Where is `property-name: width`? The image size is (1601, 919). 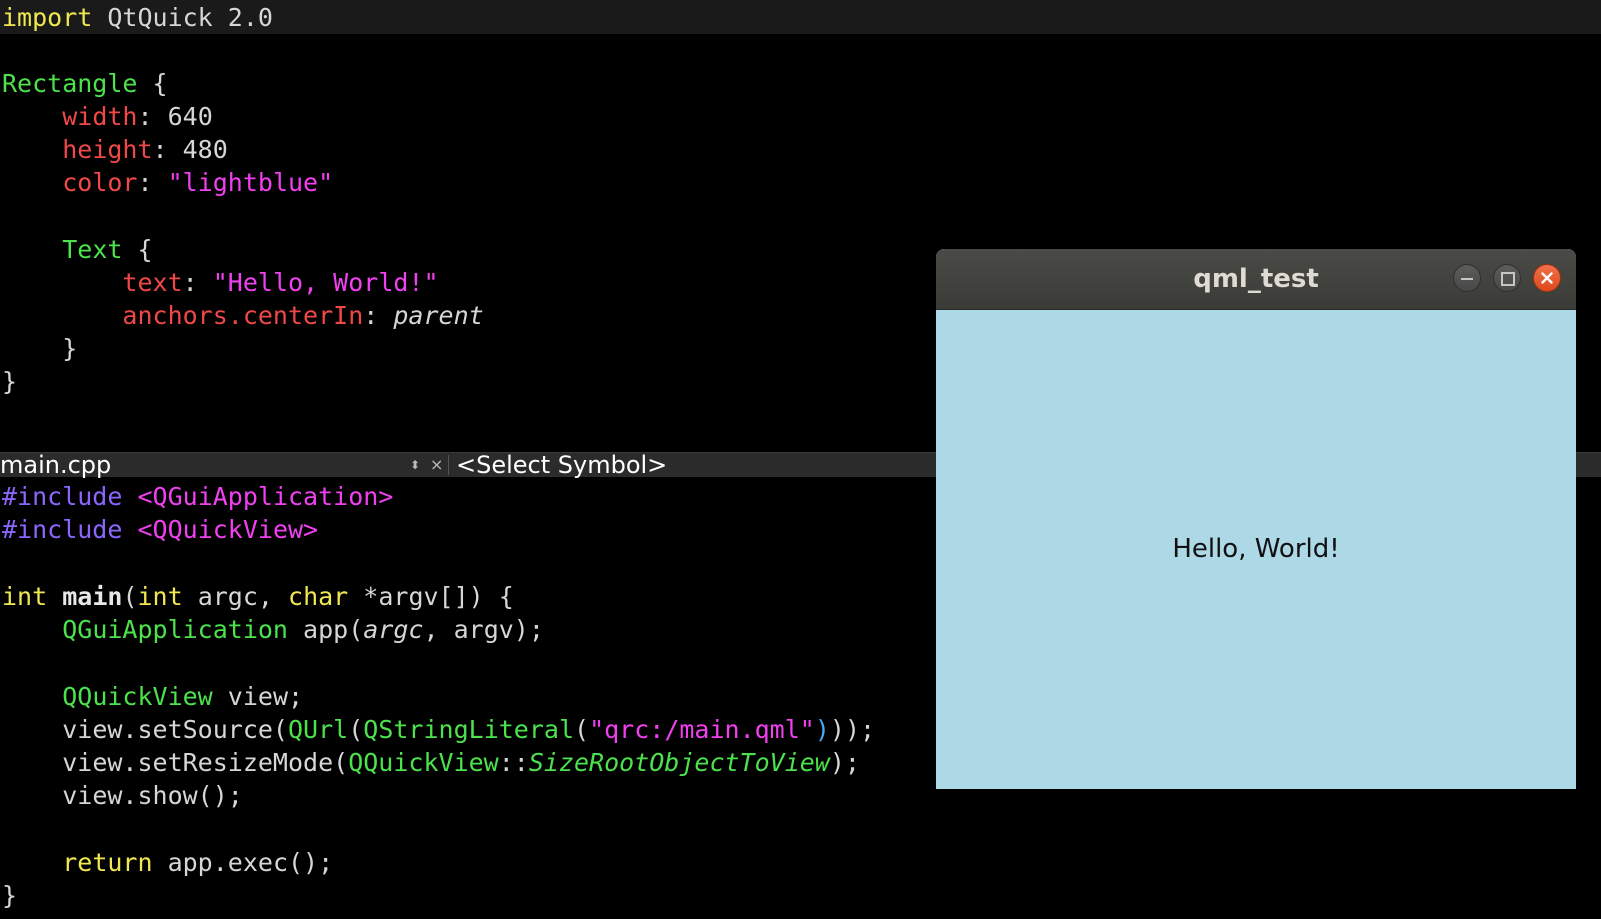 property-name: width is located at coordinates (100, 116).